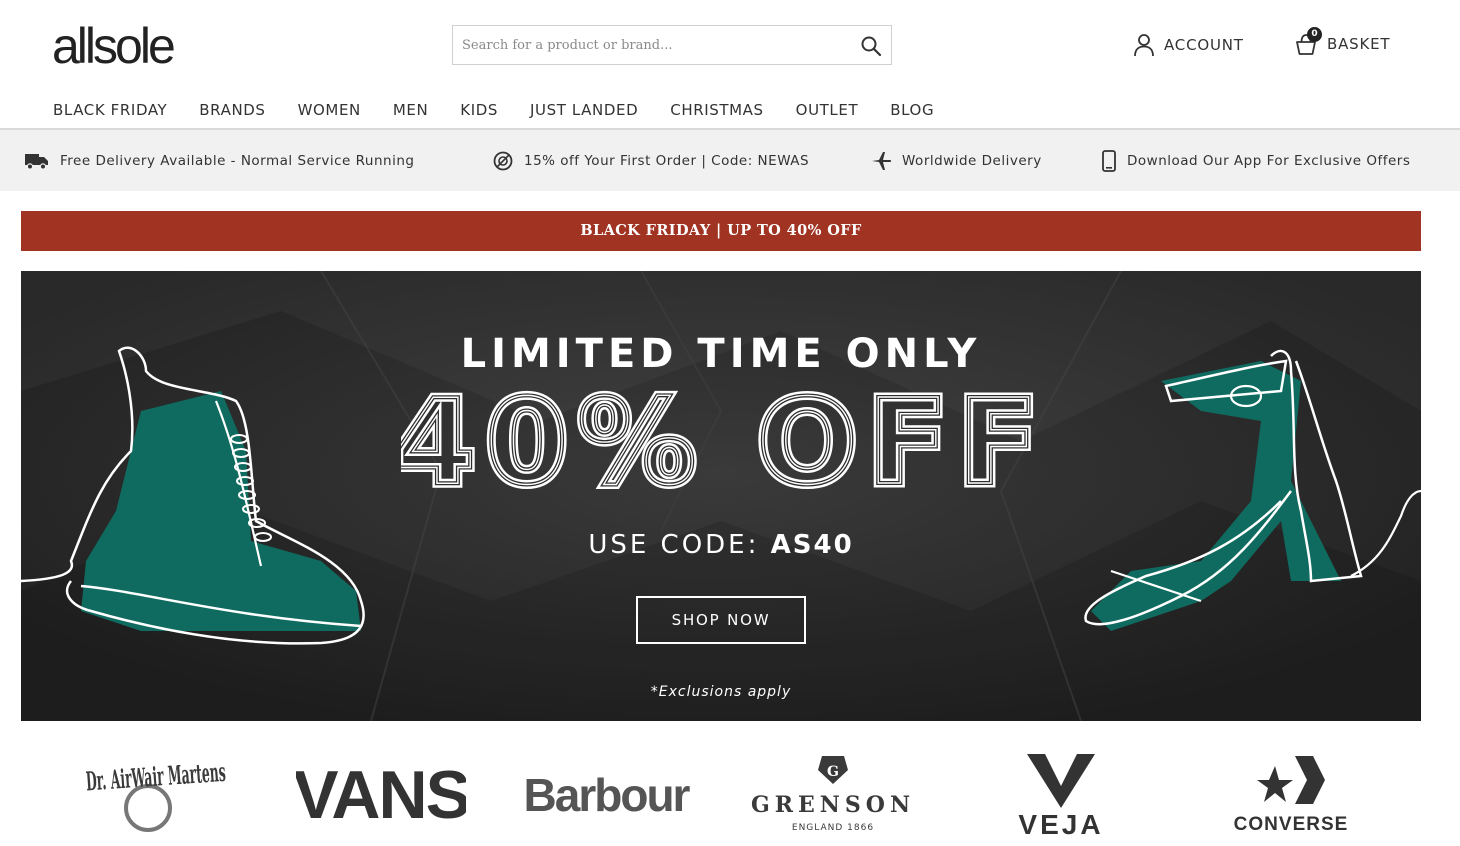 The height and width of the screenshot is (846, 1460). What do you see at coordinates (1061, 792) in the screenshot?
I see `brand-logo-veja: VEJA` at bounding box center [1061, 792].